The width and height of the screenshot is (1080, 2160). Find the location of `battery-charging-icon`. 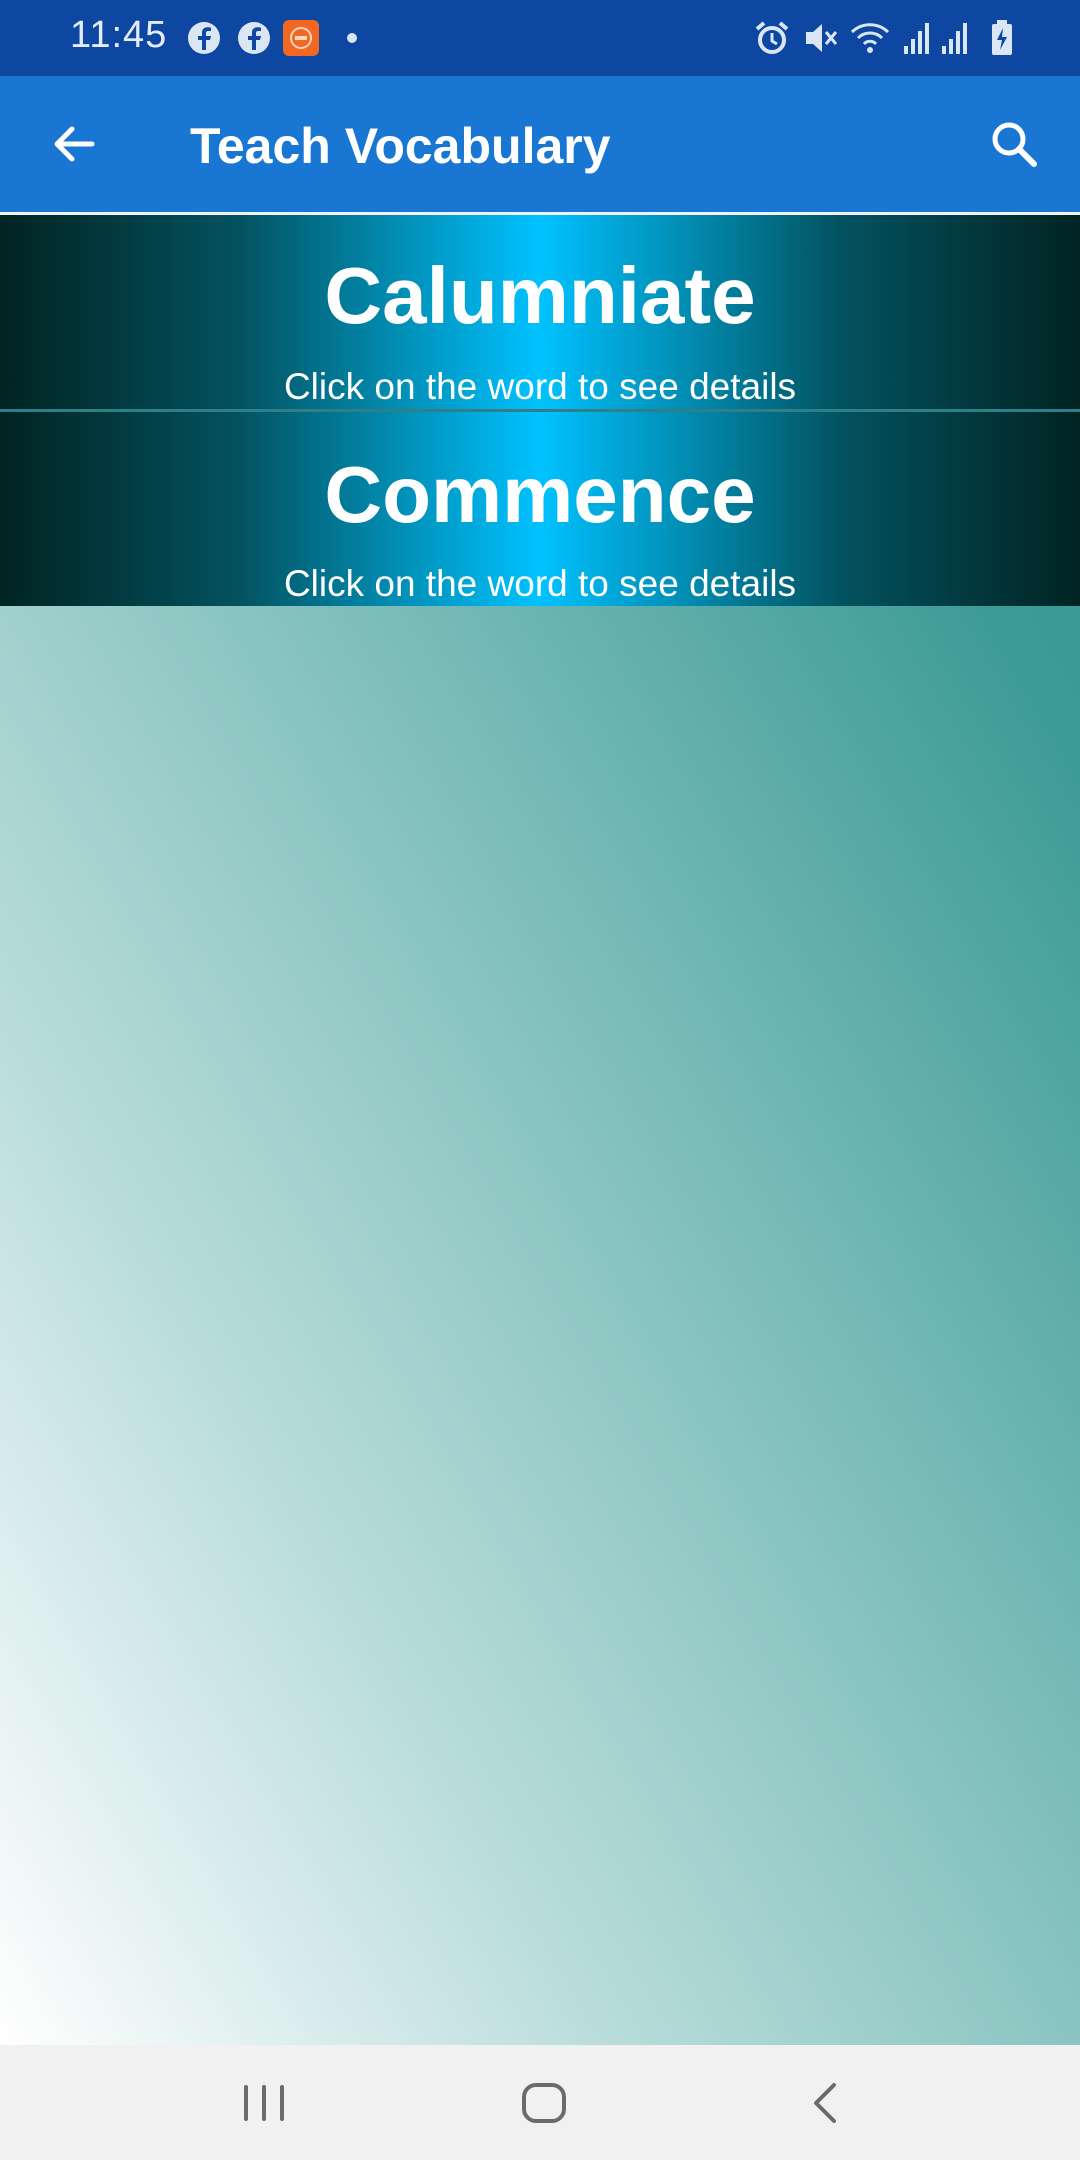

battery-charging-icon is located at coordinates (1002, 37).